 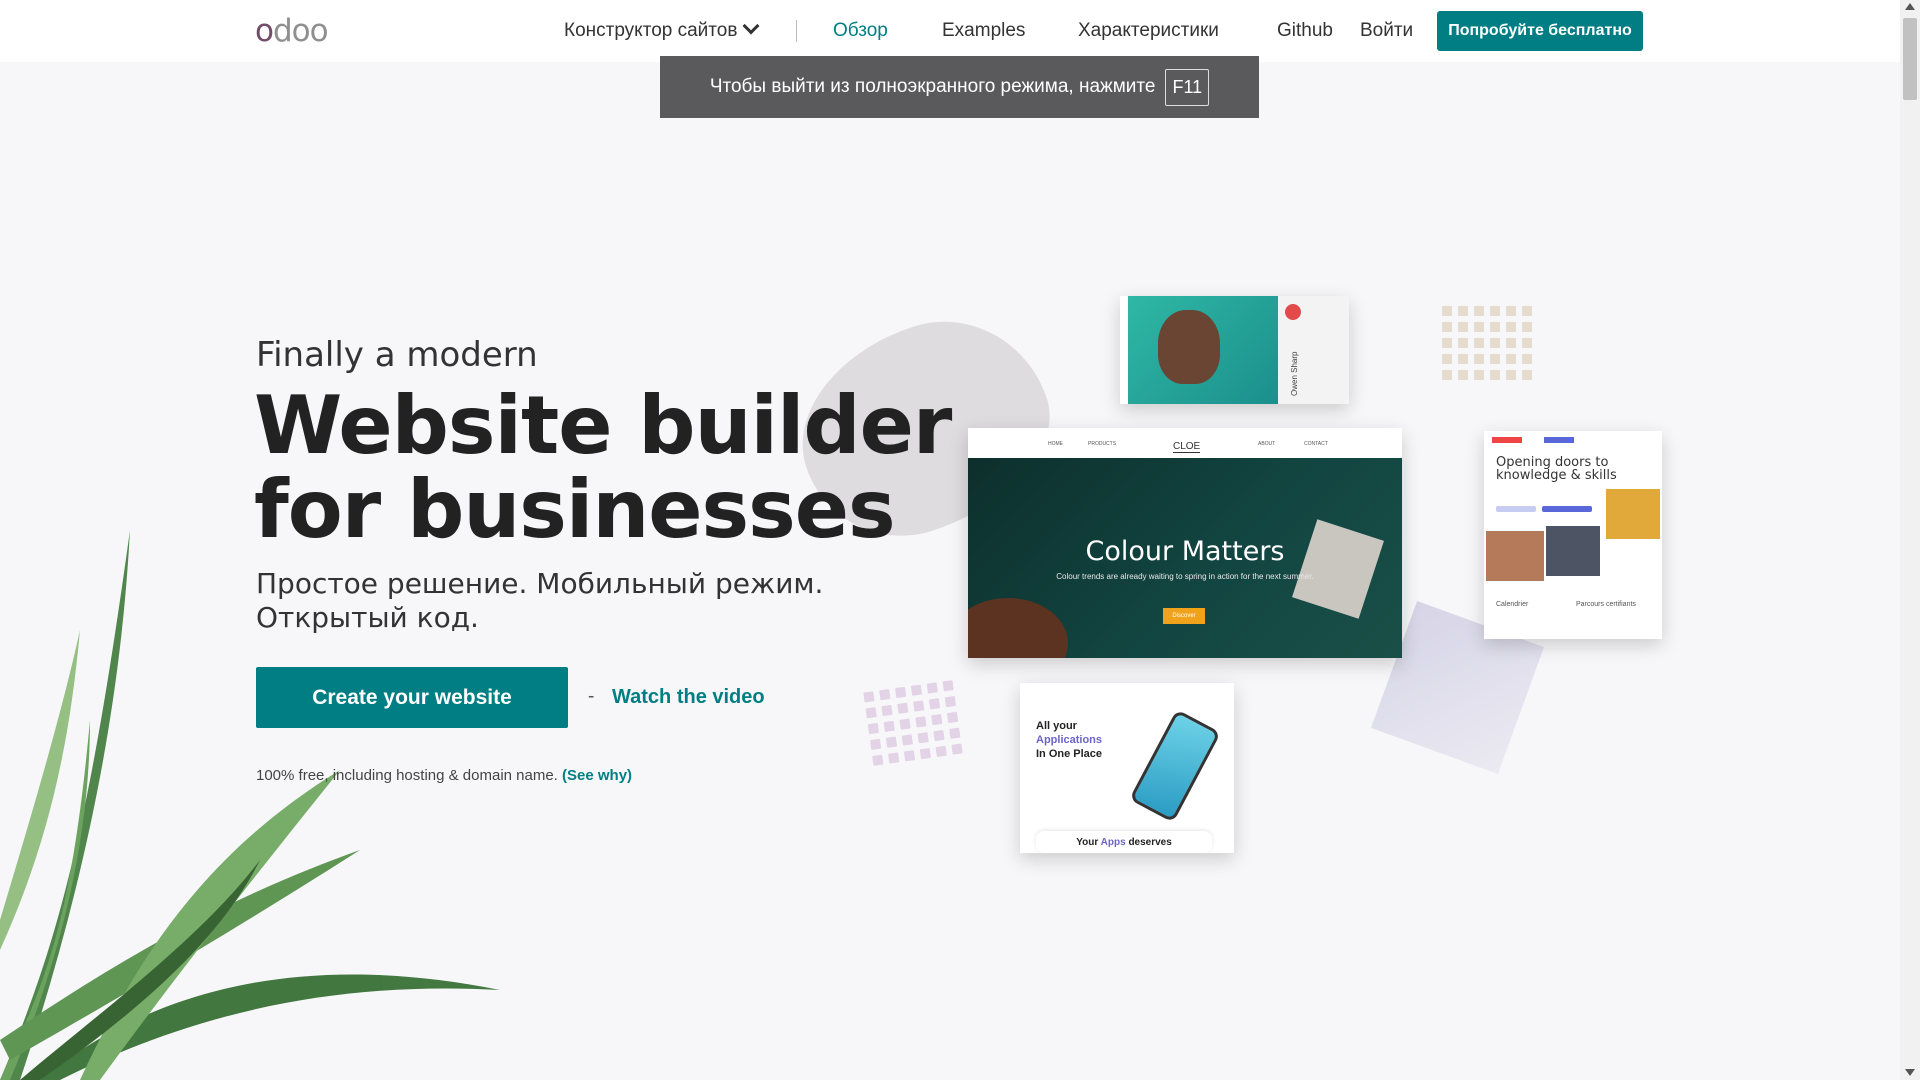 What do you see at coordinates (1386, 31) in the screenshot?
I see `nav-login: Войти` at bounding box center [1386, 31].